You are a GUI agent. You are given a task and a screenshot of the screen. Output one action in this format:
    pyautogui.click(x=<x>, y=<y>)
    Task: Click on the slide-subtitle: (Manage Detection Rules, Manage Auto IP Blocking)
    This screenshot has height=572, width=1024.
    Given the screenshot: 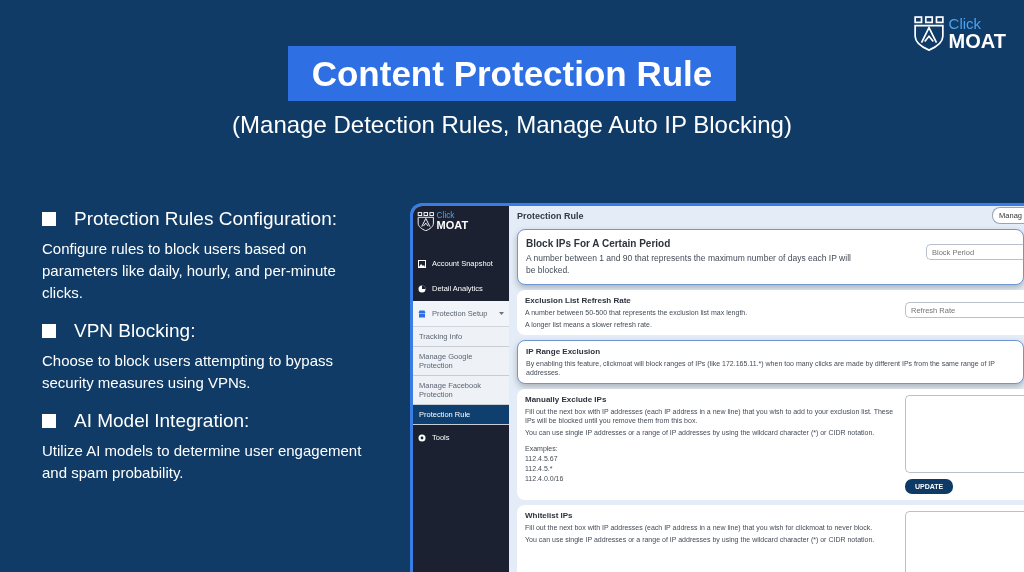 What is the action you would take?
    pyautogui.click(x=512, y=125)
    